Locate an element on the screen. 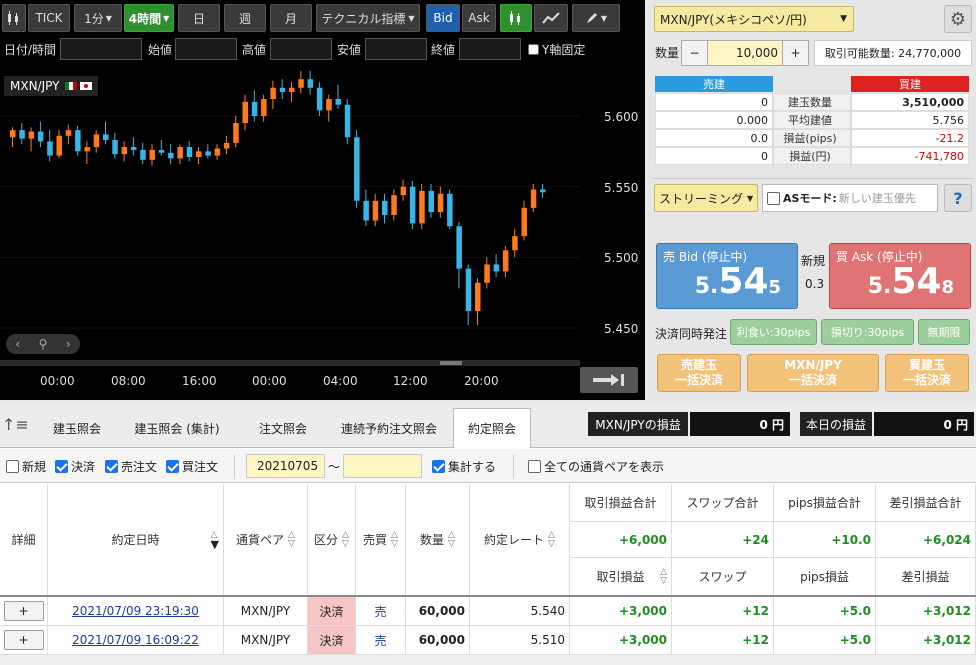 The width and height of the screenshot is (976, 665). tab-executions: 約定照会 is located at coordinates (492, 428).